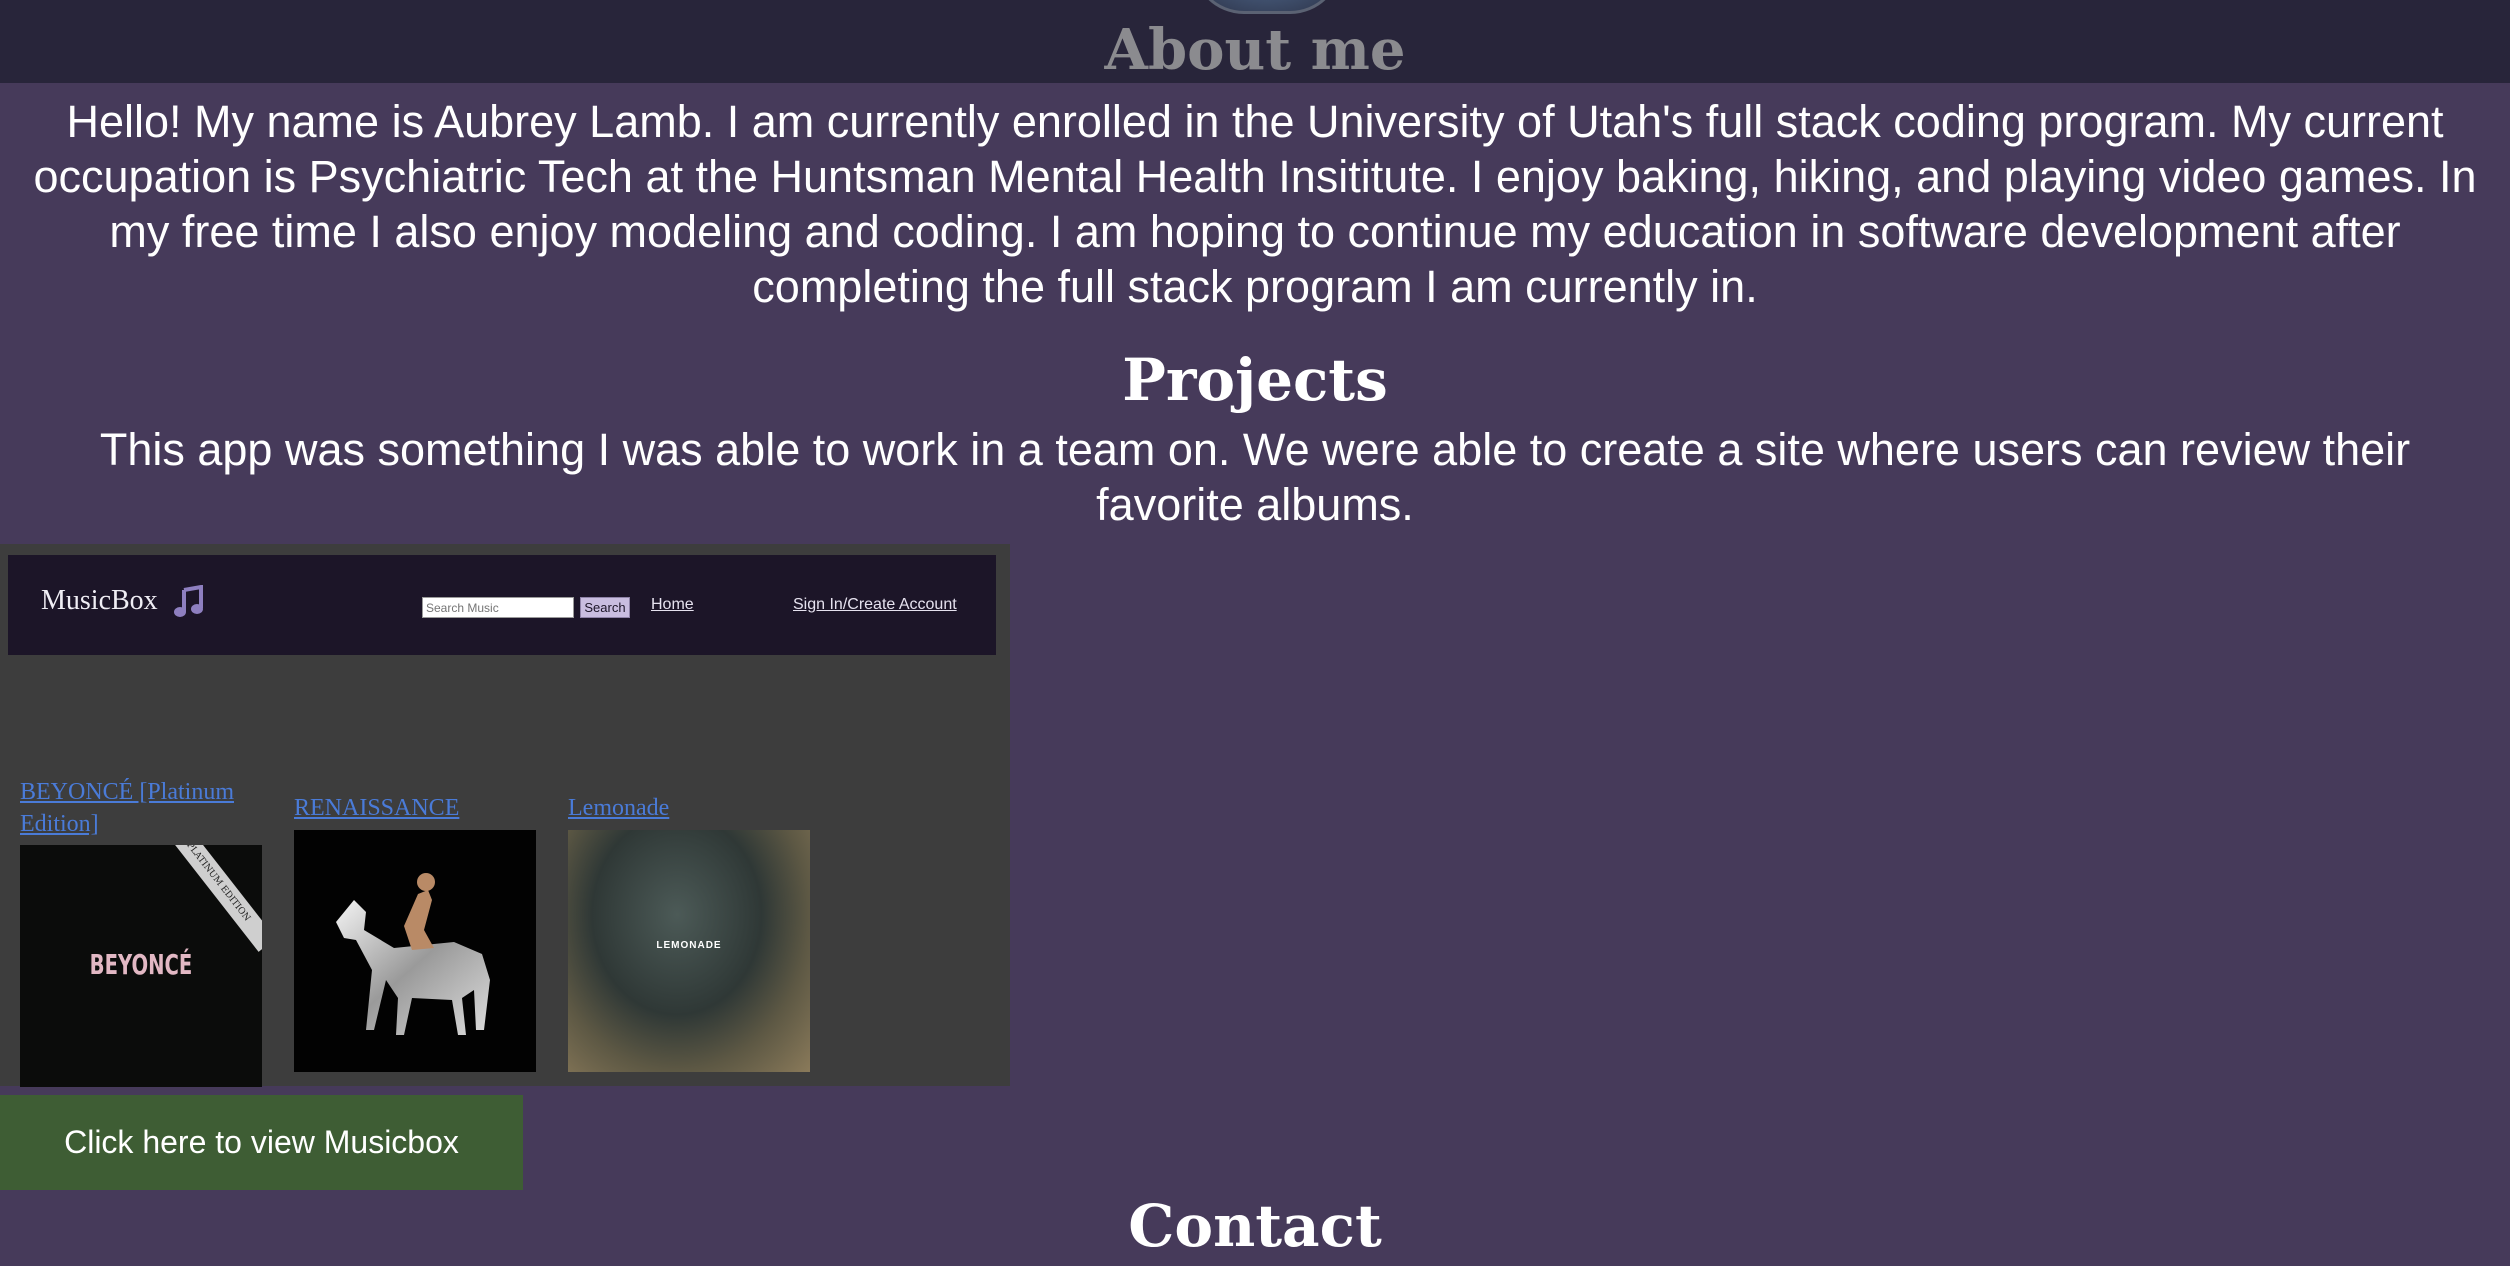  Describe the element at coordinates (261, 1142) in the screenshot. I see `view-musicbox-button: Click here to view Musicbox` at that location.